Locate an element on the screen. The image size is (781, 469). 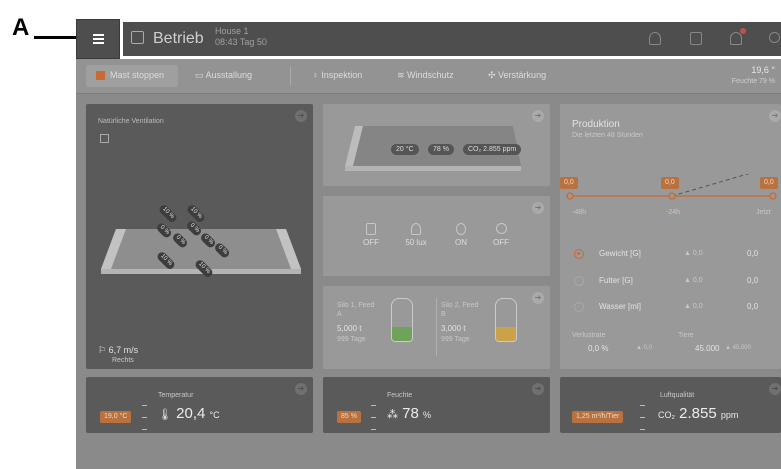
silo-1-days: 999 Tage is located at coordinates (351, 339).